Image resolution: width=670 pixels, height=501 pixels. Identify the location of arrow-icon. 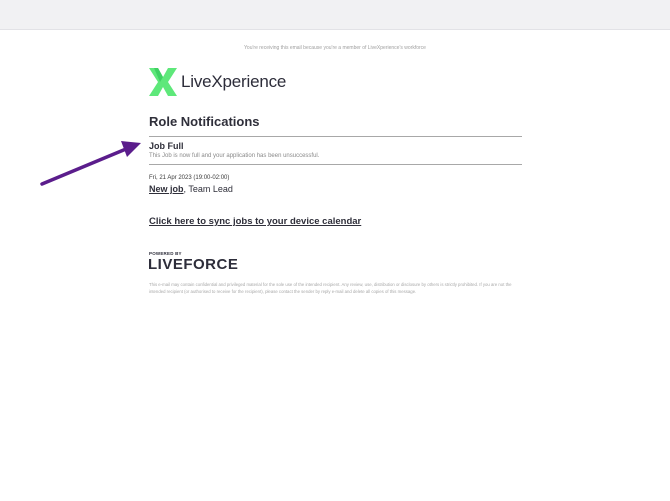
(90, 163).